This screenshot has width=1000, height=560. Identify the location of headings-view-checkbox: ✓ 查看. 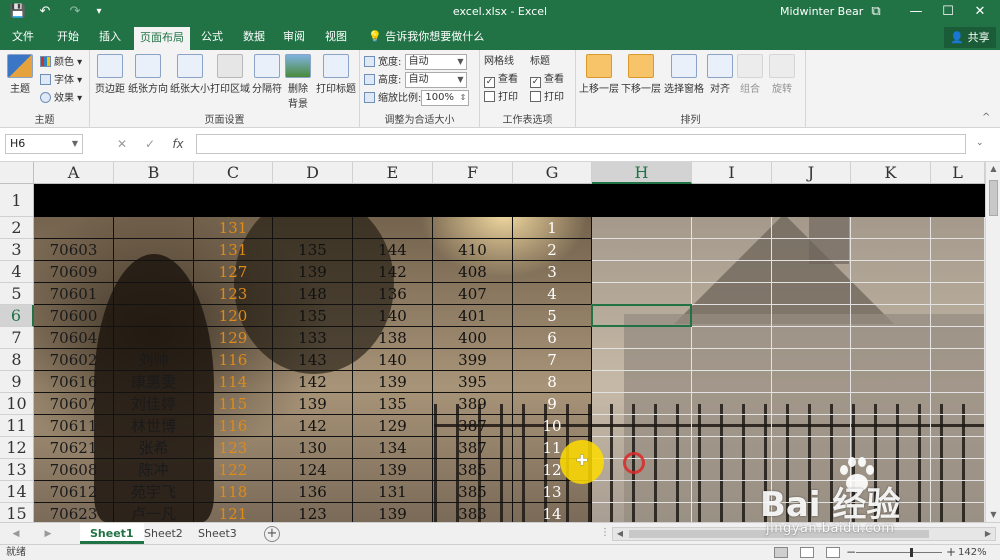
(547, 80).